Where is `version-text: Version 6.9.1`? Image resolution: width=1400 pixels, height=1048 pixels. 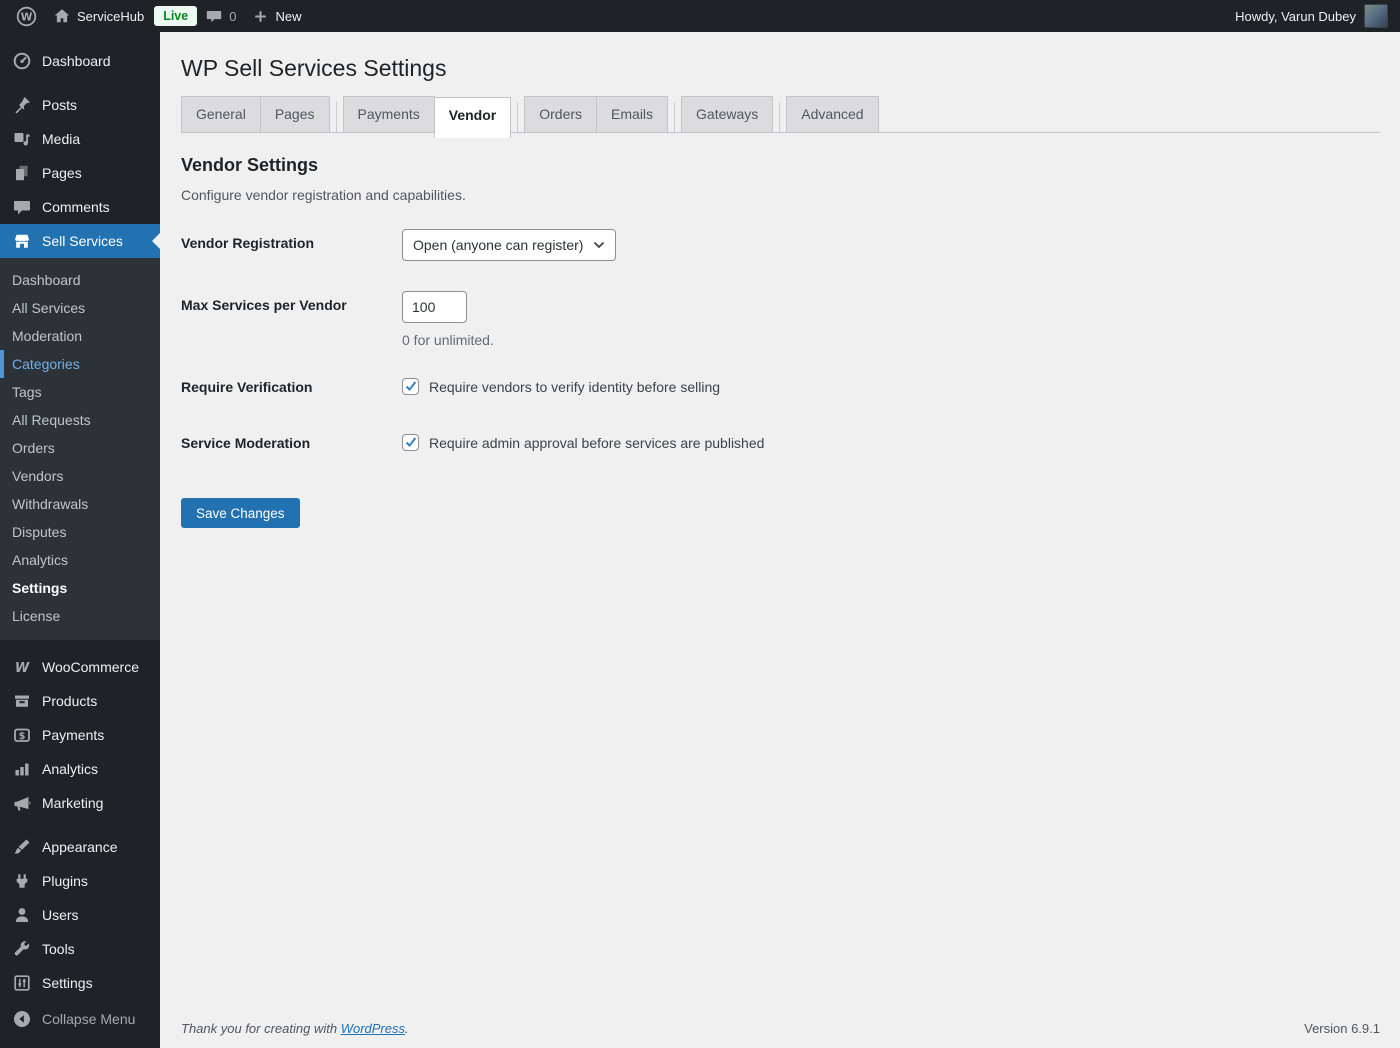 version-text: Version 6.9.1 is located at coordinates (1342, 1028).